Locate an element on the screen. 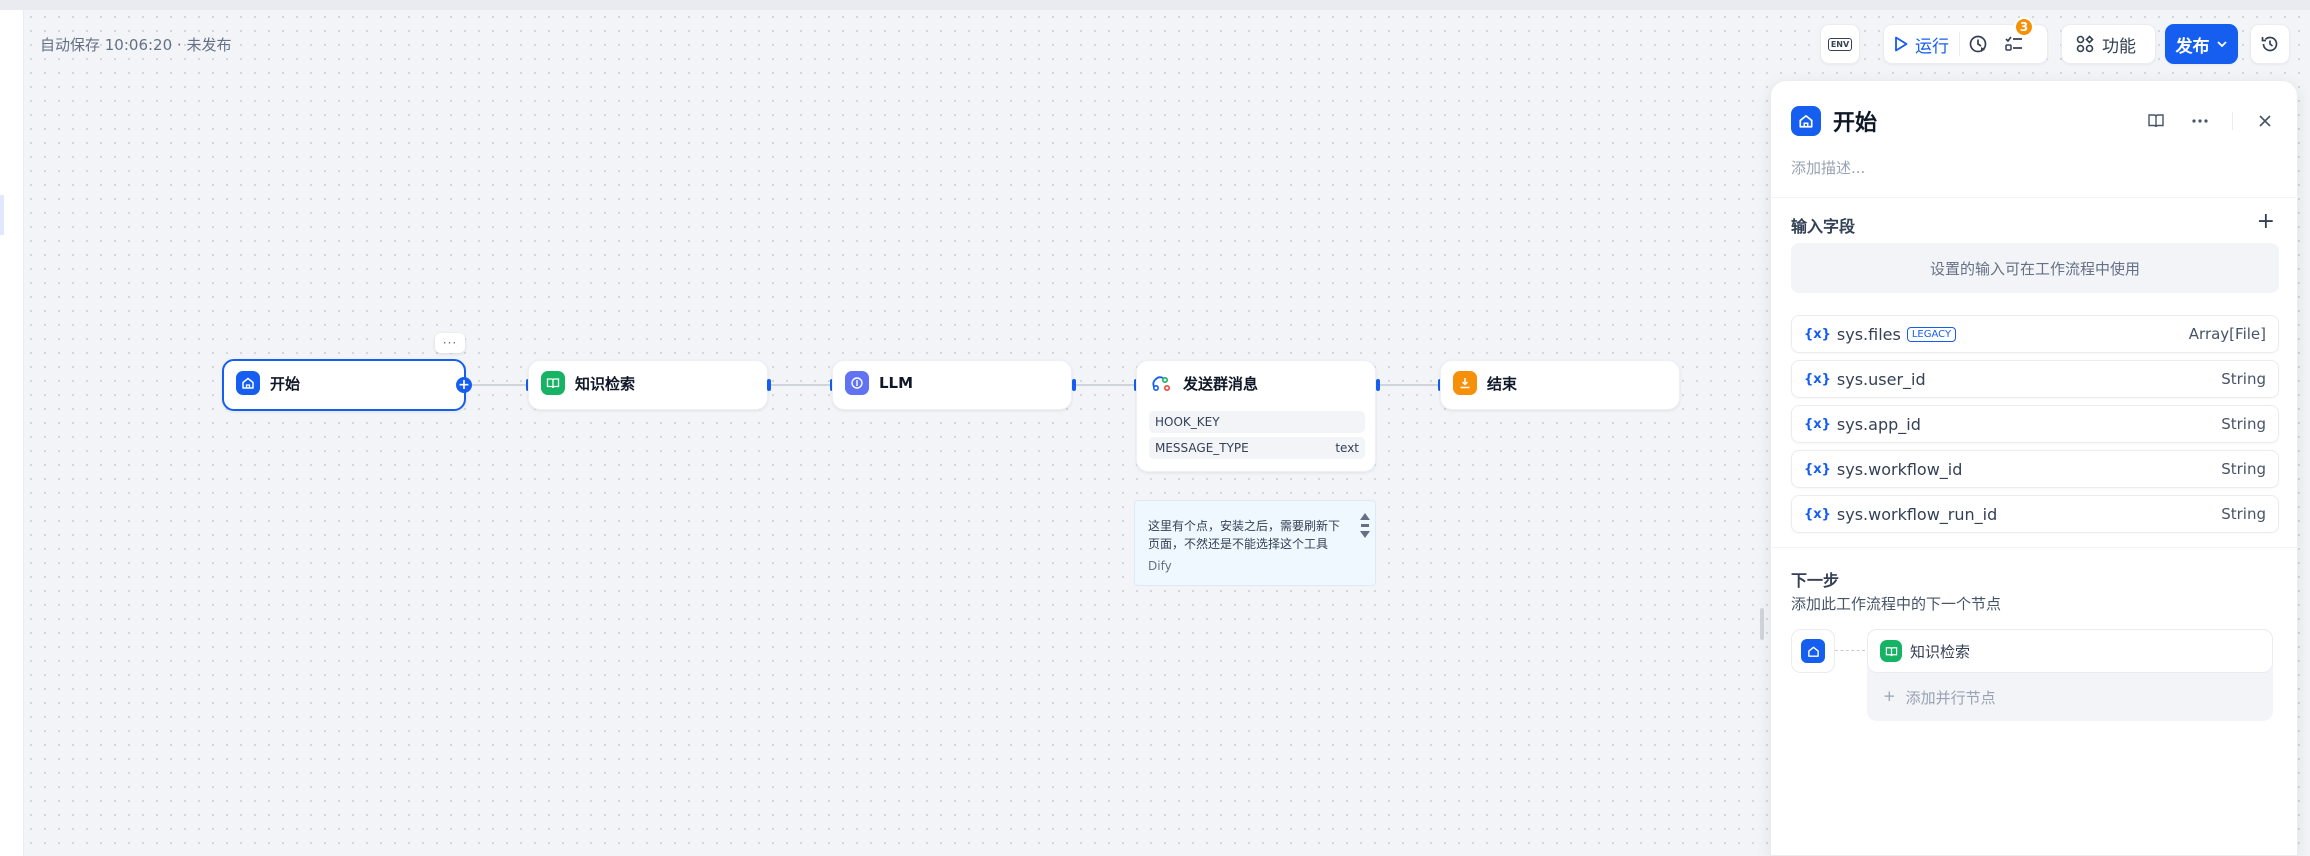  next-node-item: 知识检索 is located at coordinates (2070, 651).